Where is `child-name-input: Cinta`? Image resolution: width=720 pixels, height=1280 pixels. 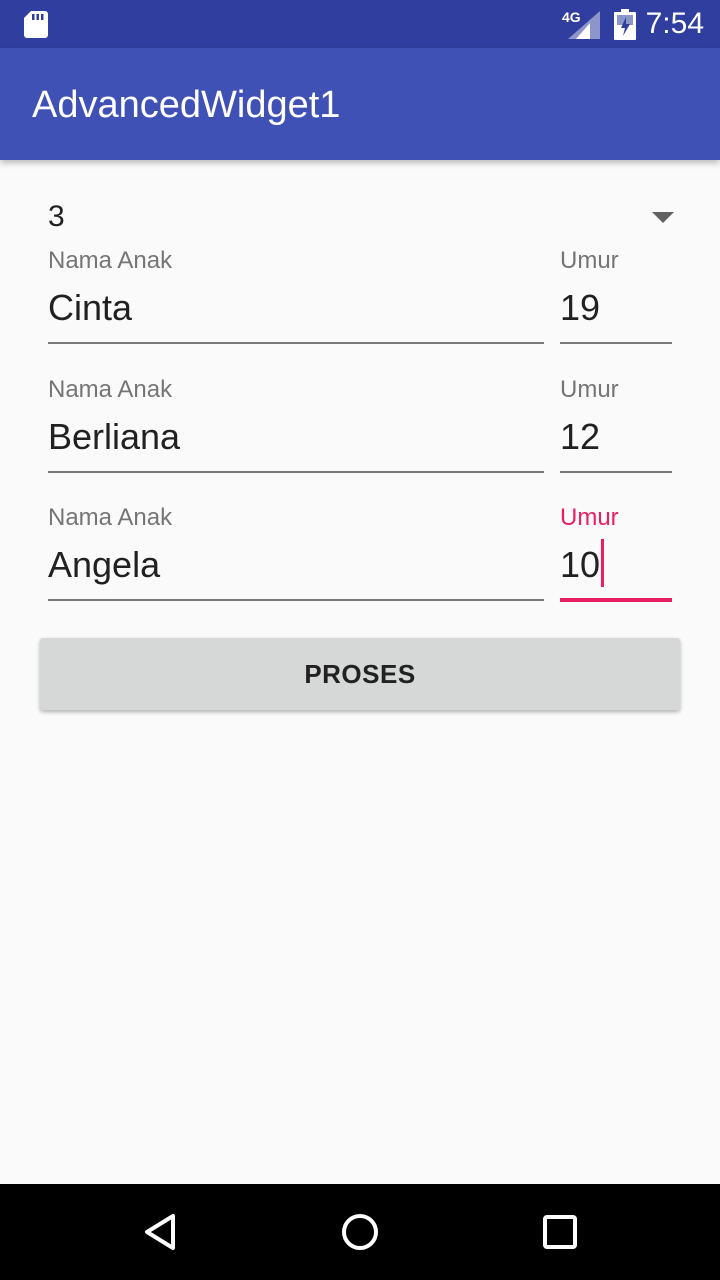 child-name-input: Cinta is located at coordinates (296, 310).